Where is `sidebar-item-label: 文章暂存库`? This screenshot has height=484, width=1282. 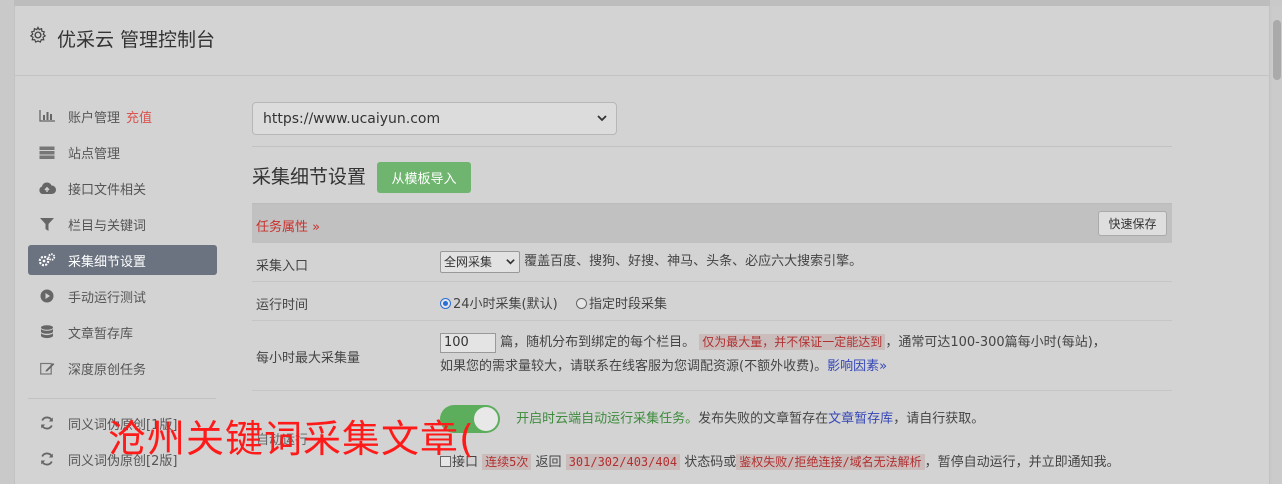 sidebar-item-label: 文章暂存库 is located at coordinates (101, 334).